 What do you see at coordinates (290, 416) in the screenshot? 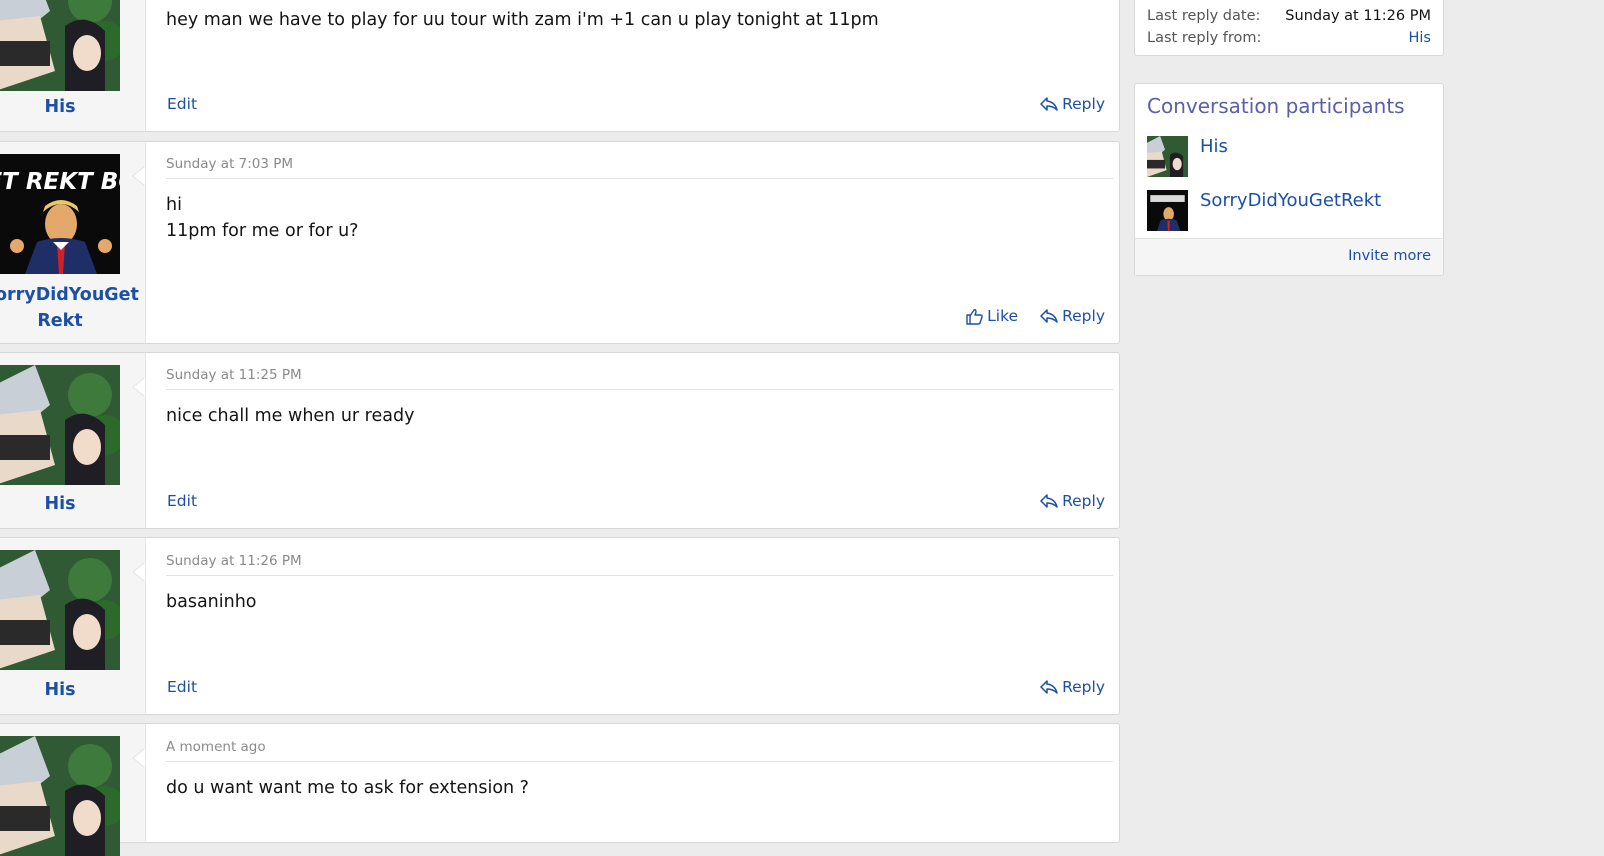
I see `message-body: nice chall me when ur ready` at bounding box center [290, 416].